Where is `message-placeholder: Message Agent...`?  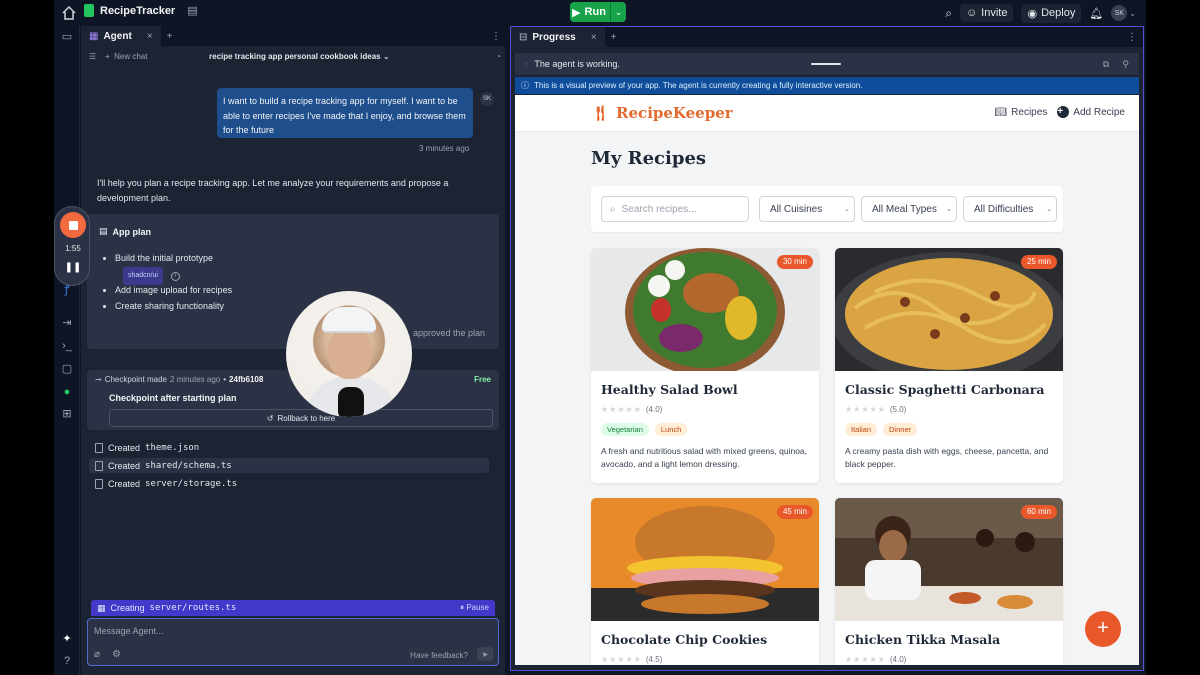 message-placeholder: Message Agent... is located at coordinates (129, 631).